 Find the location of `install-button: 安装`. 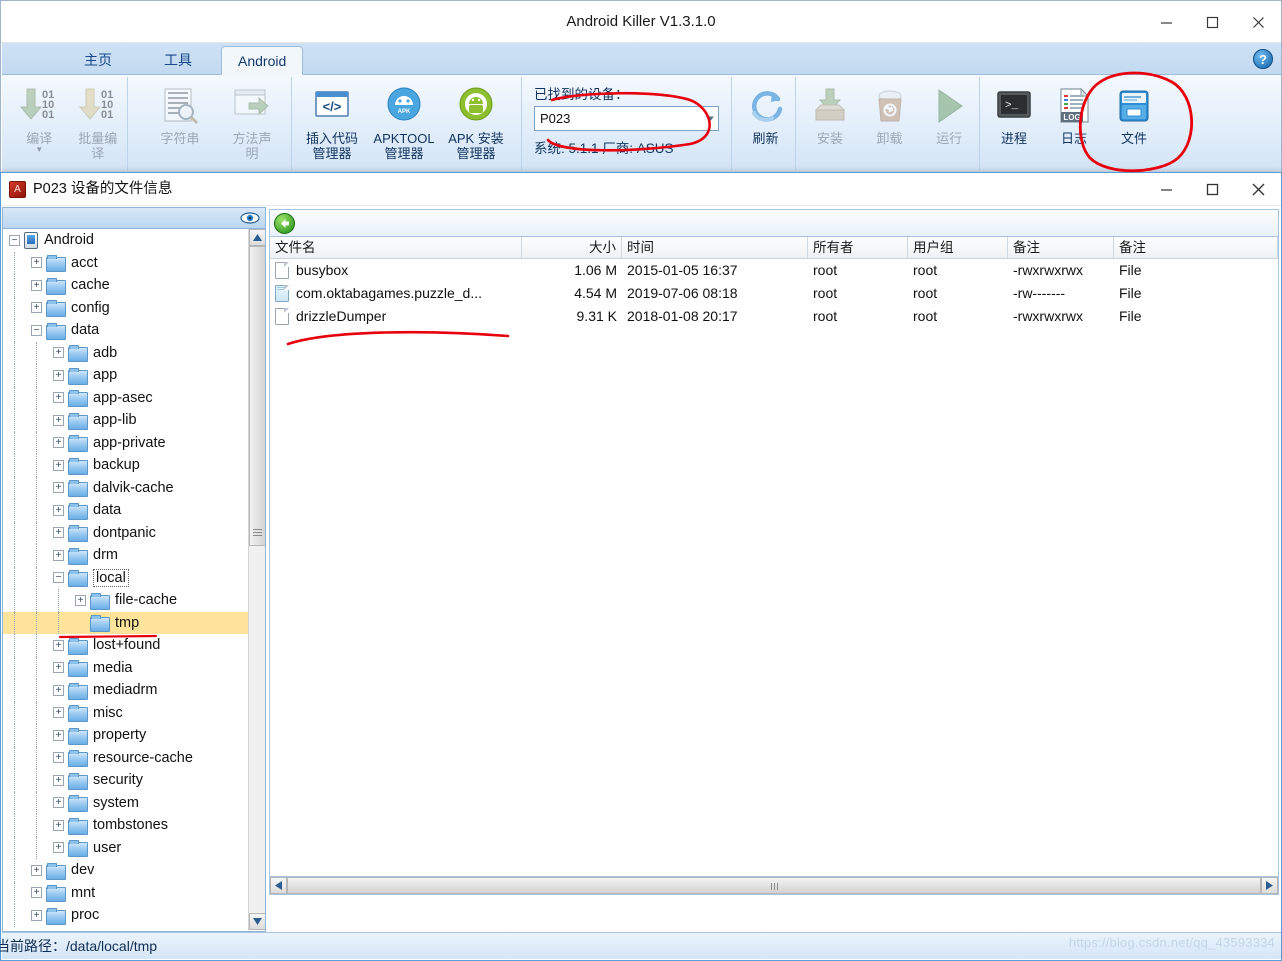

install-button: 安装 is located at coordinates (830, 123).